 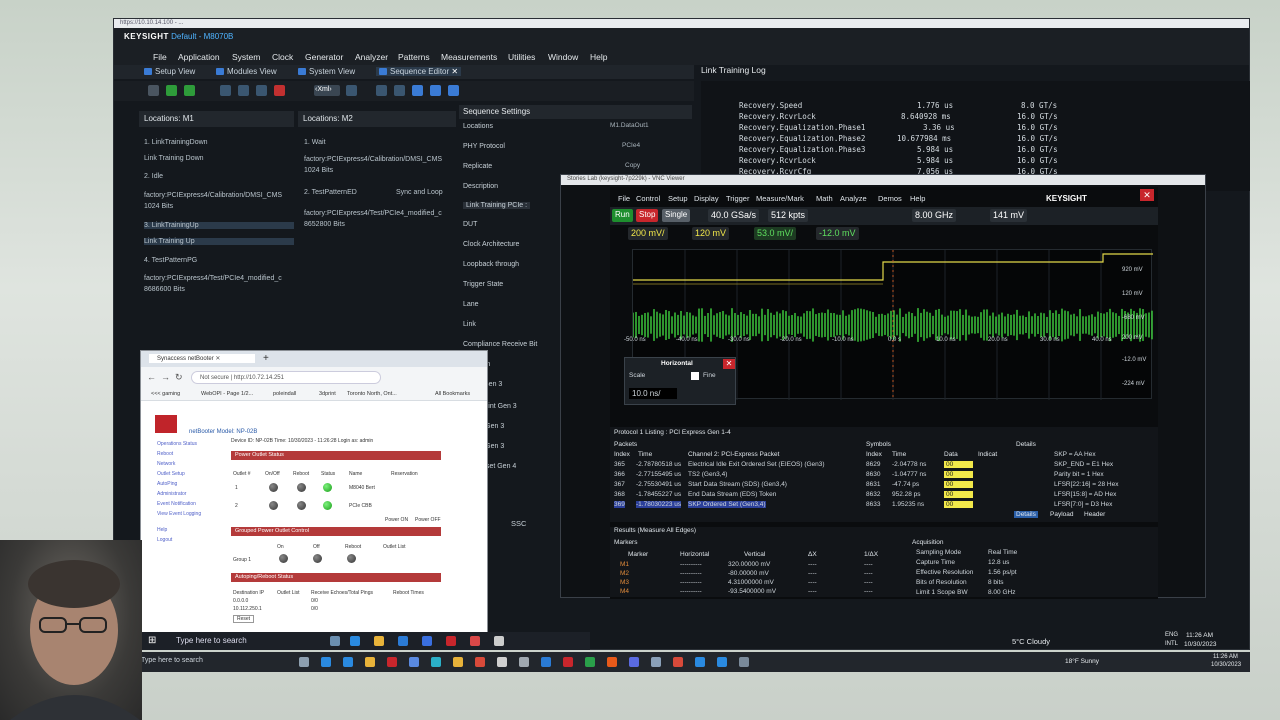 What do you see at coordinates (451, 641) in the screenshot?
I see `app2-icon` at bounding box center [451, 641].